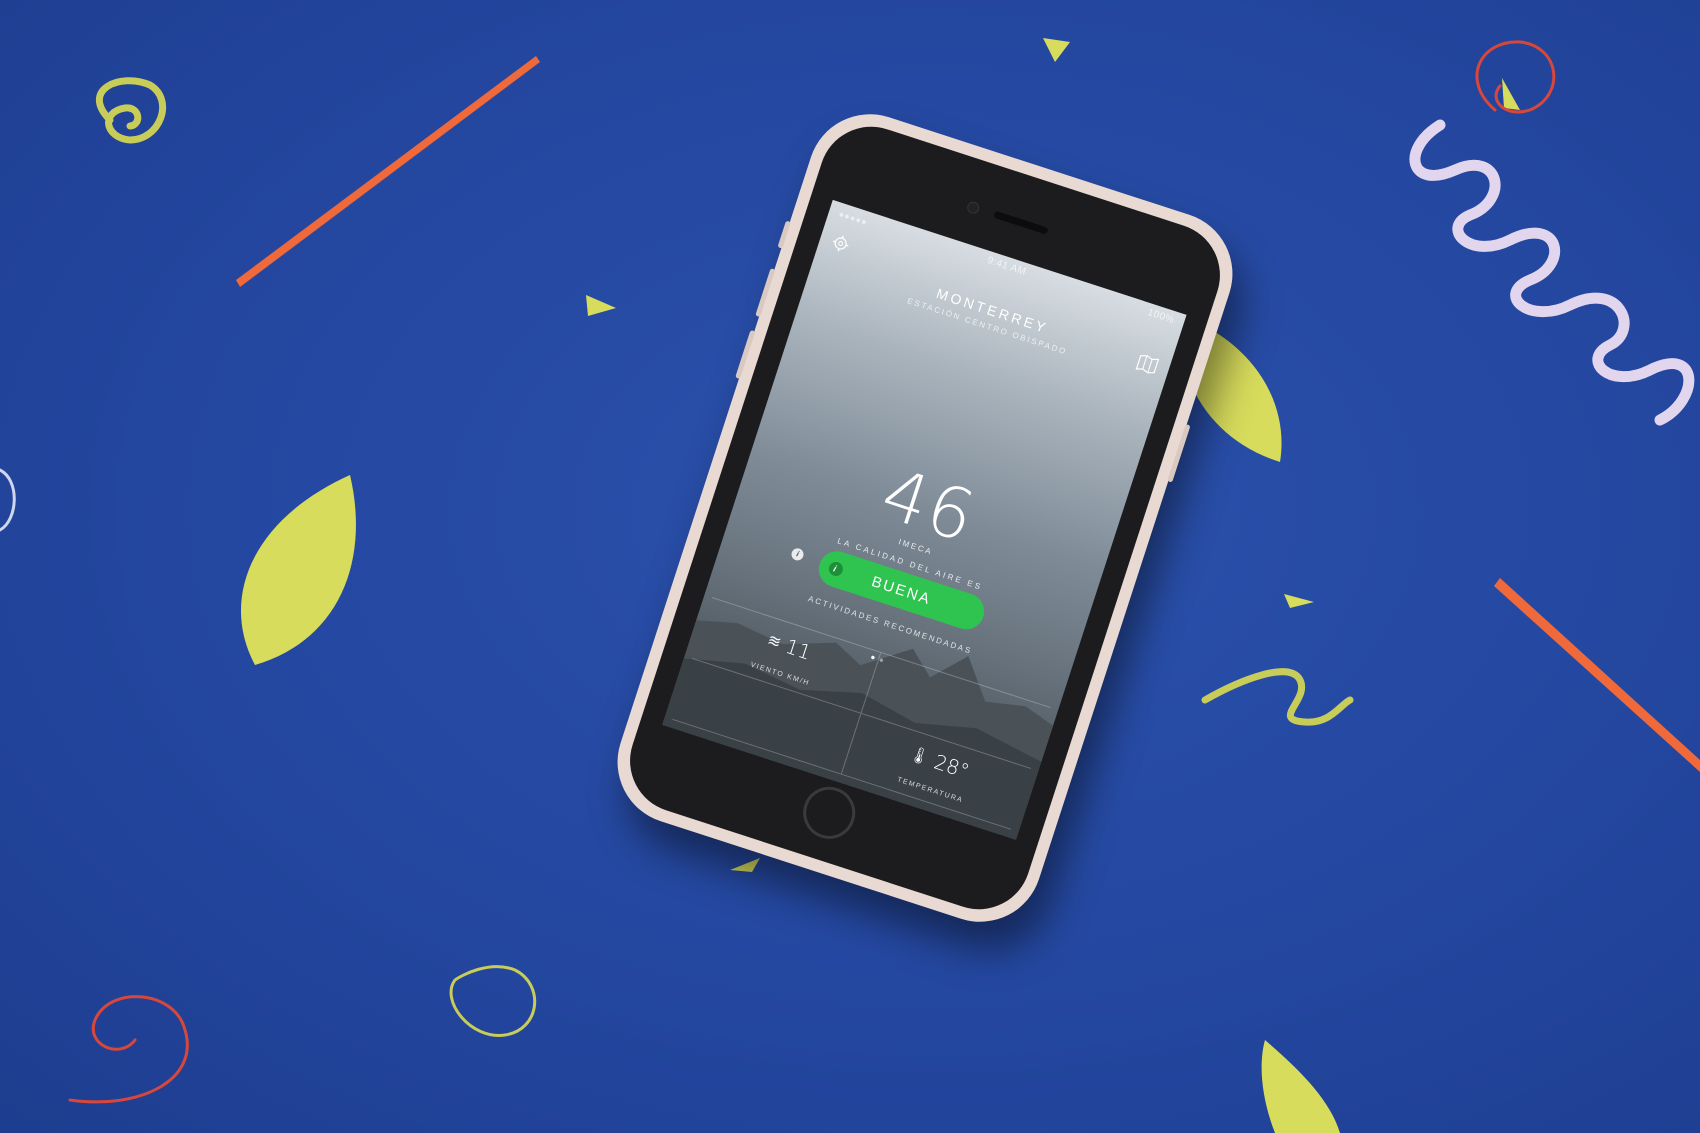 The height and width of the screenshot is (1133, 1700). What do you see at coordinates (836, 569) in the screenshot?
I see `info-icon: i` at bounding box center [836, 569].